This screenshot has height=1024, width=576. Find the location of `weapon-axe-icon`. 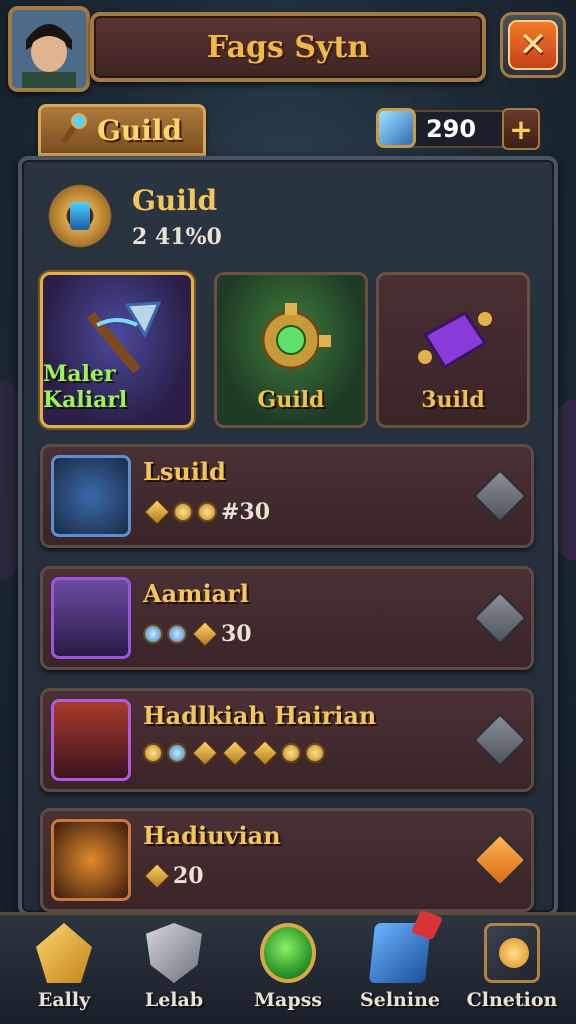

weapon-axe-icon is located at coordinates (124, 337).